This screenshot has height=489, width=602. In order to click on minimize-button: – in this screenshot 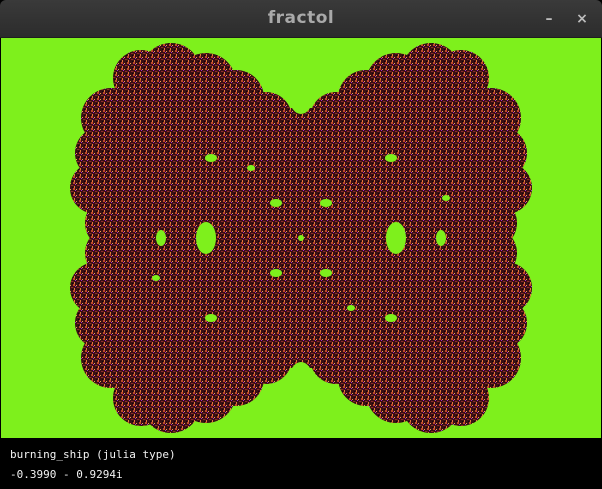, I will do `click(549, 19)`.